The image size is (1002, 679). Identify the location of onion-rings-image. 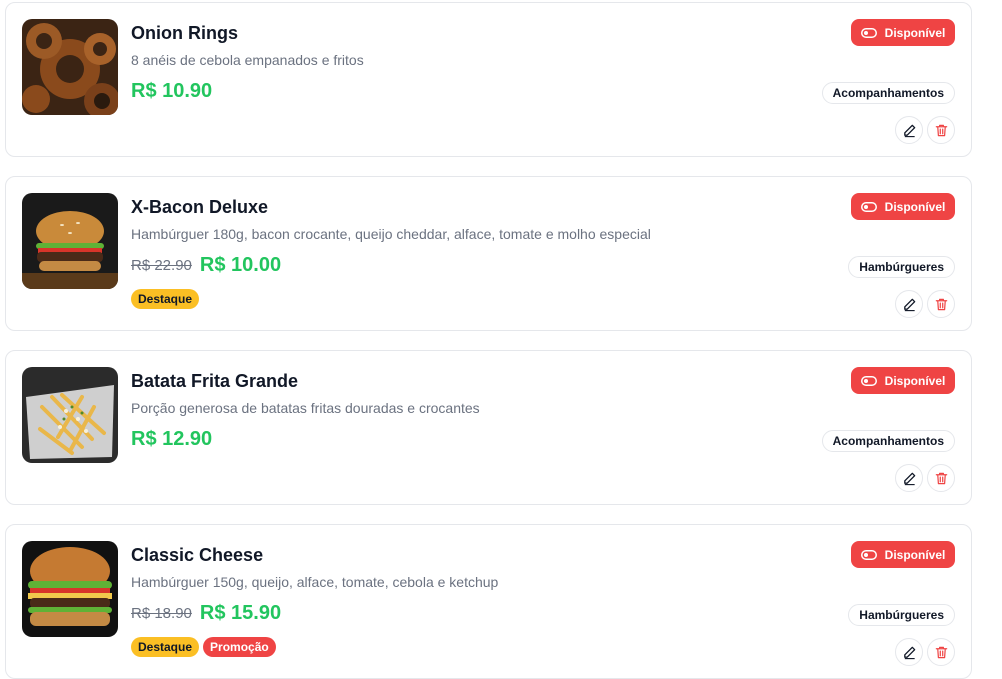
(70, 67).